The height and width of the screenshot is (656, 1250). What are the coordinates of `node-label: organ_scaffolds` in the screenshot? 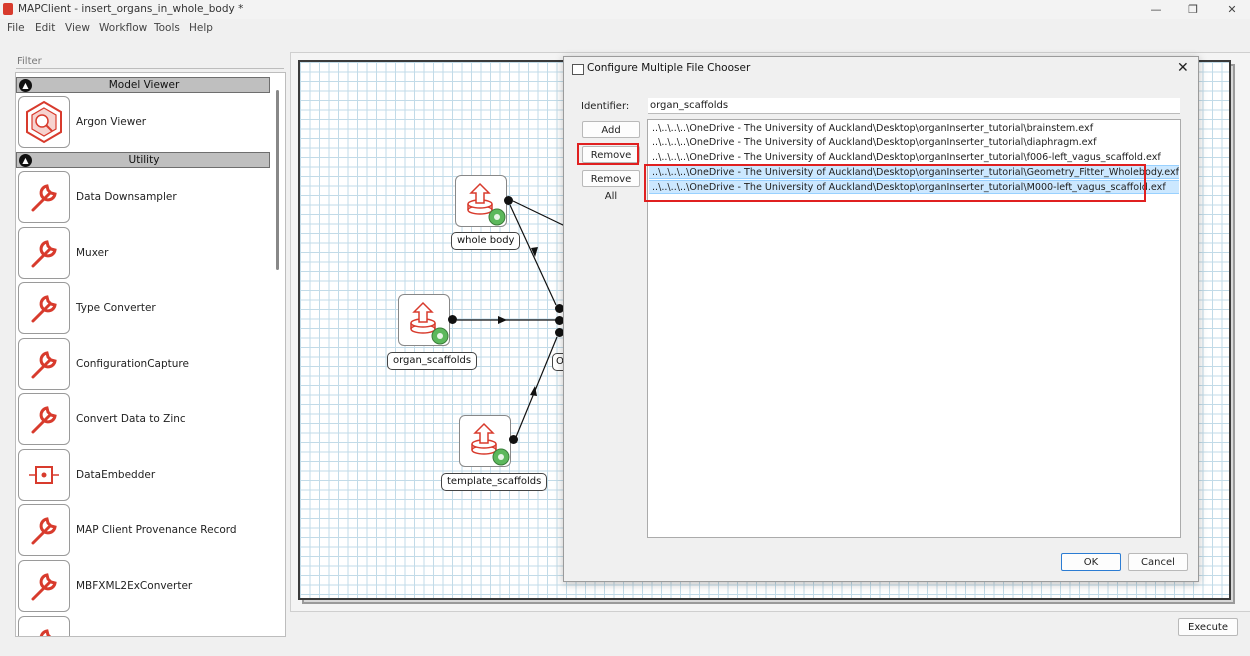 It's located at (432, 361).